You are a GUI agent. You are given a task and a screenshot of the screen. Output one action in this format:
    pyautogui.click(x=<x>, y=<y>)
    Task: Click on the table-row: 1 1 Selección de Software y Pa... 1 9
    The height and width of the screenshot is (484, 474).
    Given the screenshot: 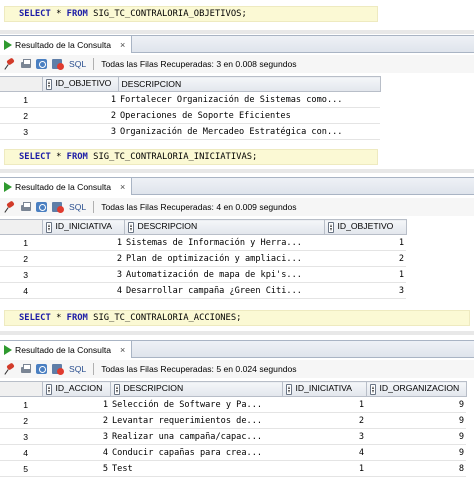 What is the action you would take?
    pyautogui.click(x=233, y=404)
    